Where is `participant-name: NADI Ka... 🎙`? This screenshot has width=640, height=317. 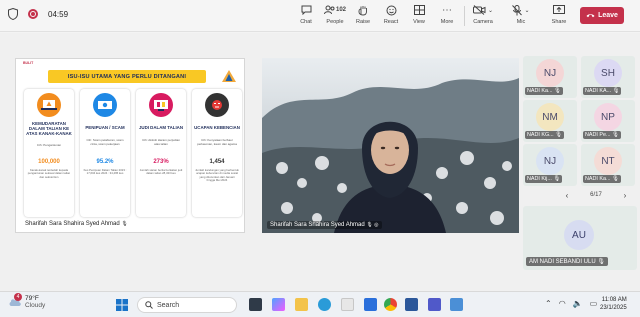
participant-name: NADI Ka... 🎙 is located at coordinates (602, 179).